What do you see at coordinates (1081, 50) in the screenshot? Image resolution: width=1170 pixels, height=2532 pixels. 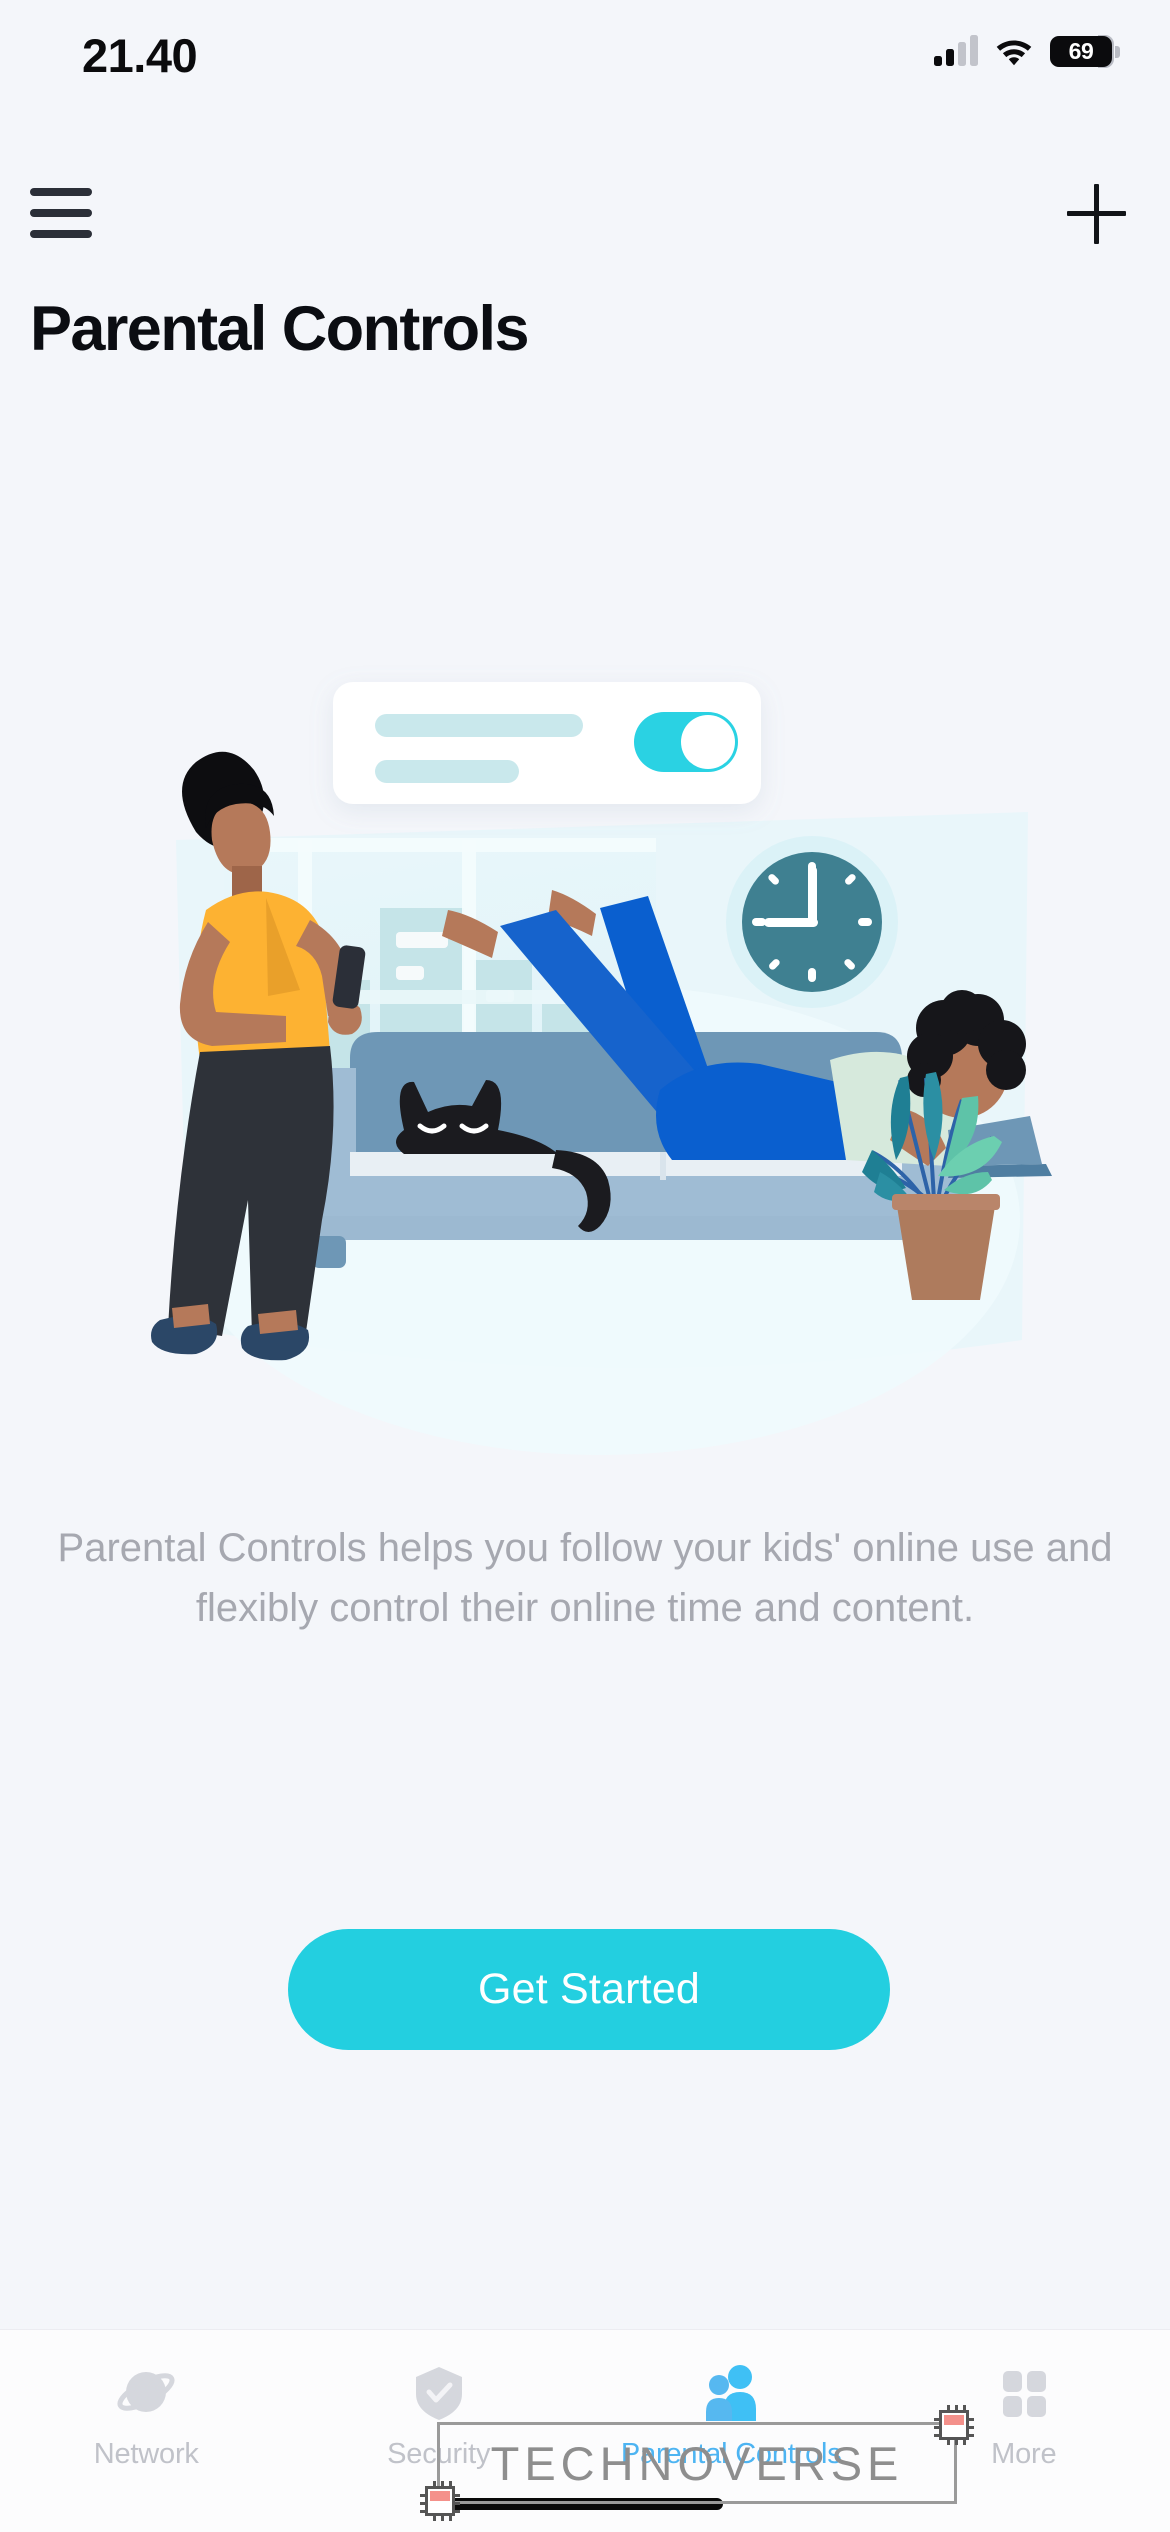 I see `battery-percent-label: 69` at bounding box center [1081, 50].